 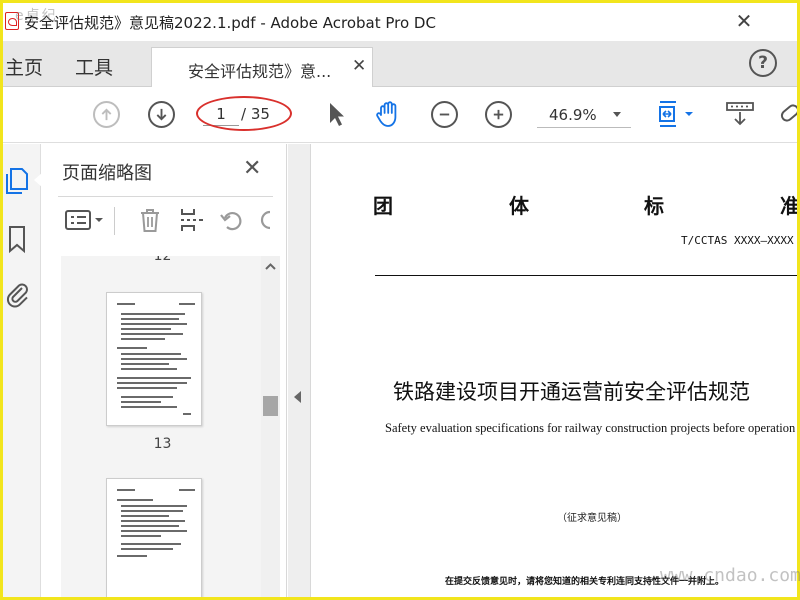 I want to click on thumbnails-scroll-area: 12 13, so click(x=162, y=426).